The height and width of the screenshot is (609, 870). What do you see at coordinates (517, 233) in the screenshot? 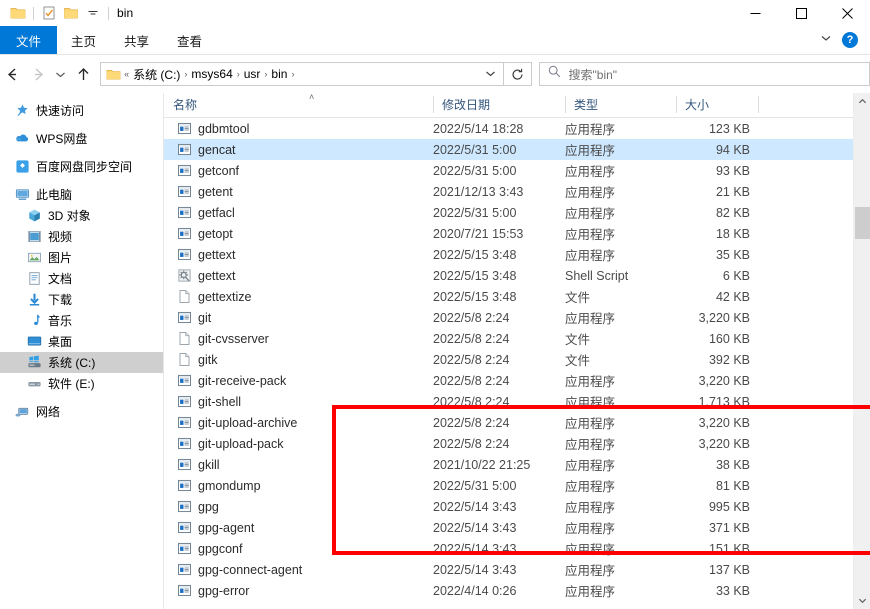
I see `table-row: getopt 2020/7/21 15:53 应用程序 18 KB` at bounding box center [517, 233].